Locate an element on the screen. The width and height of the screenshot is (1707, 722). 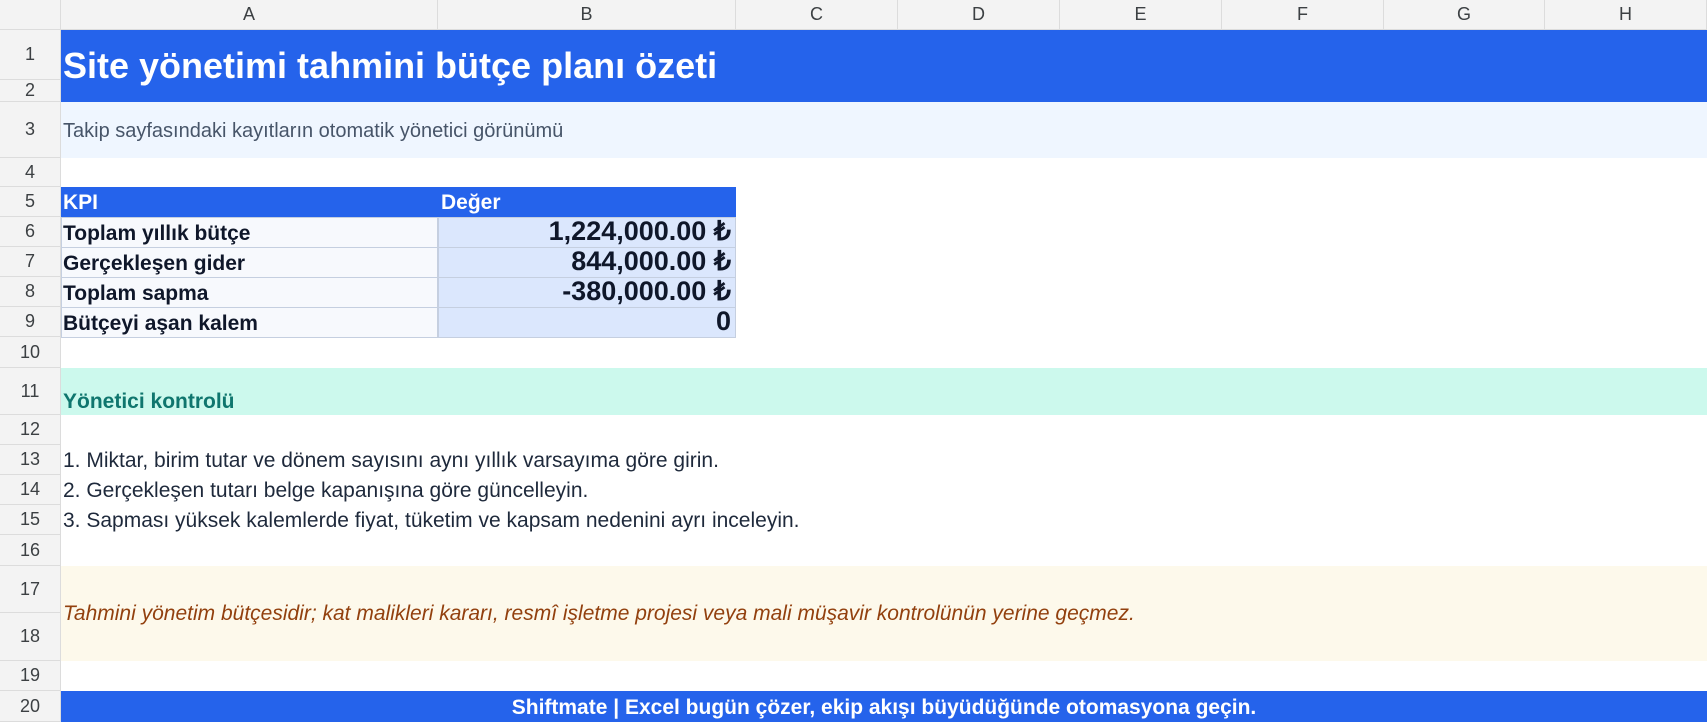
row-header-3: 3 is located at coordinates (30, 130).